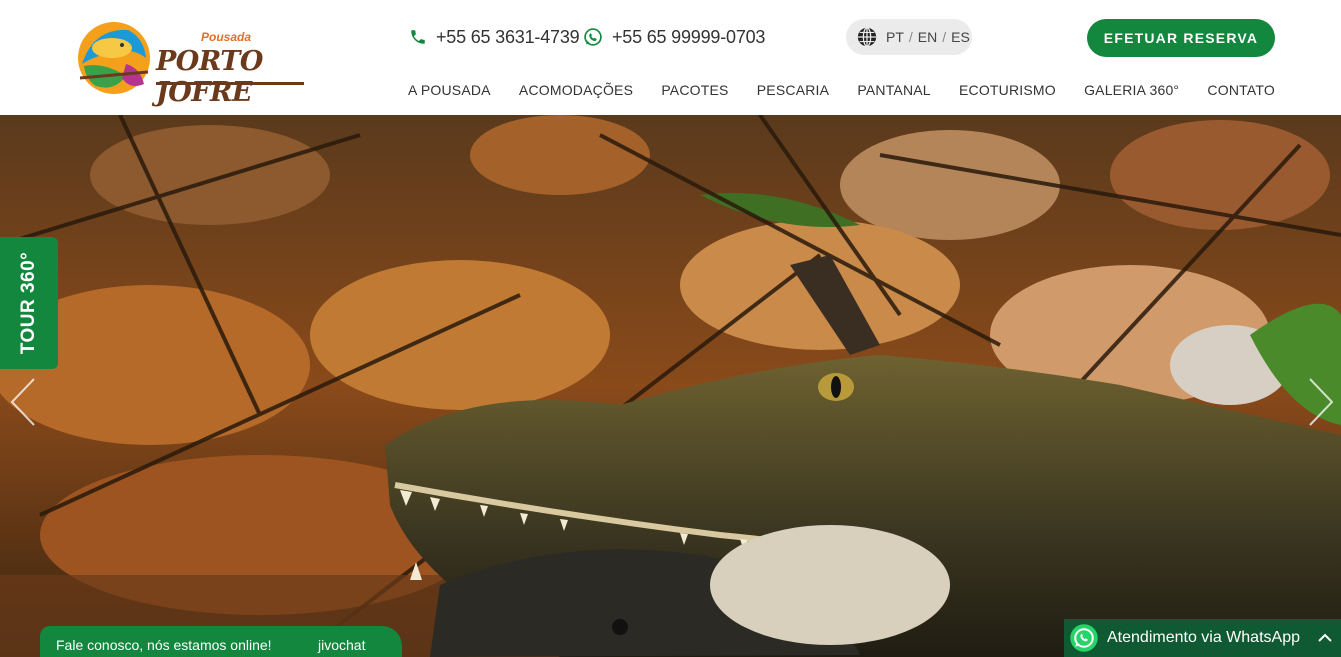  I want to click on whatsapp-number: +55 65 99999-0703, so click(689, 36).